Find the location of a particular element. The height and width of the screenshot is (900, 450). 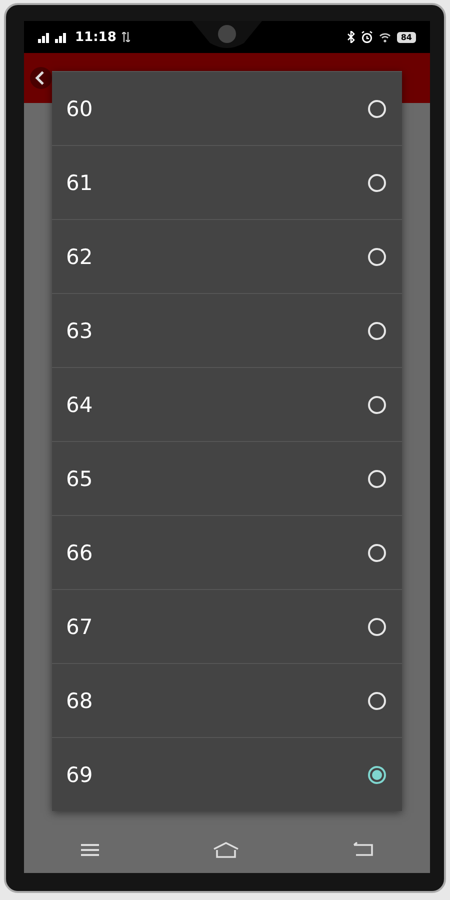

camera-notch-icon is located at coordinates (227, 36).